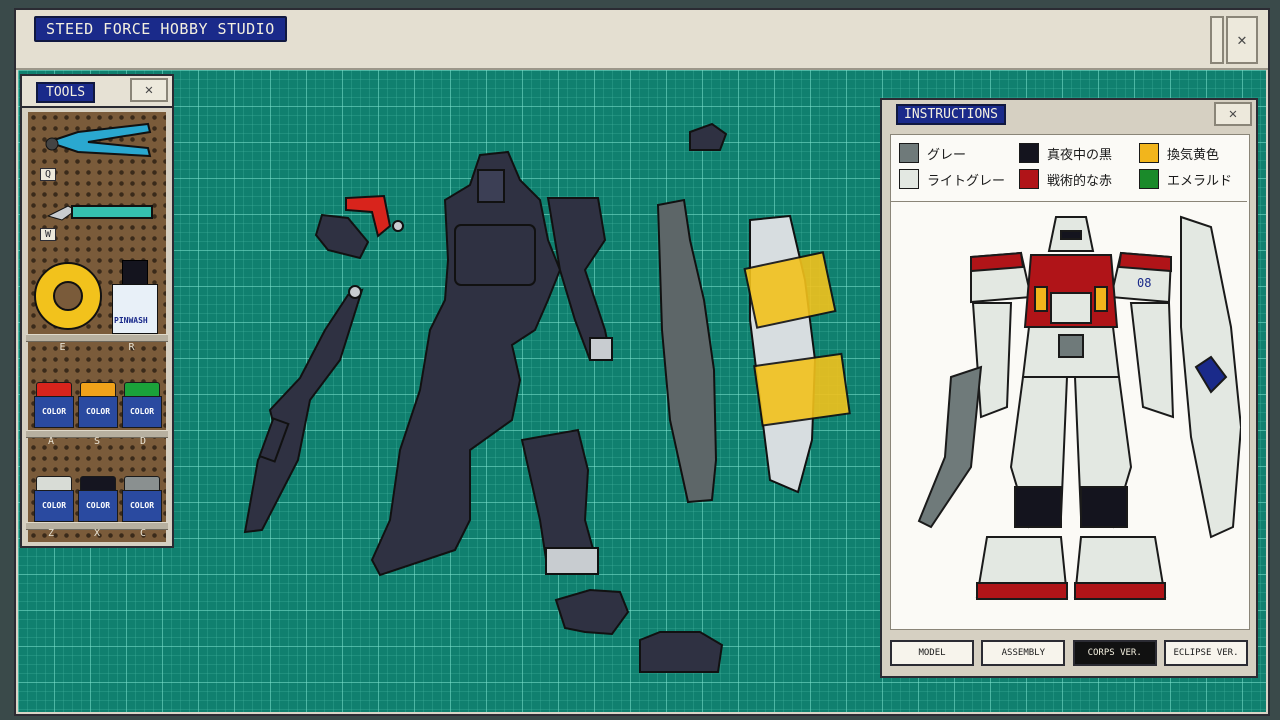 The height and width of the screenshot is (720, 1280). Describe the element at coordinates (579, 279) in the screenshot. I see `right-arm-part` at that location.